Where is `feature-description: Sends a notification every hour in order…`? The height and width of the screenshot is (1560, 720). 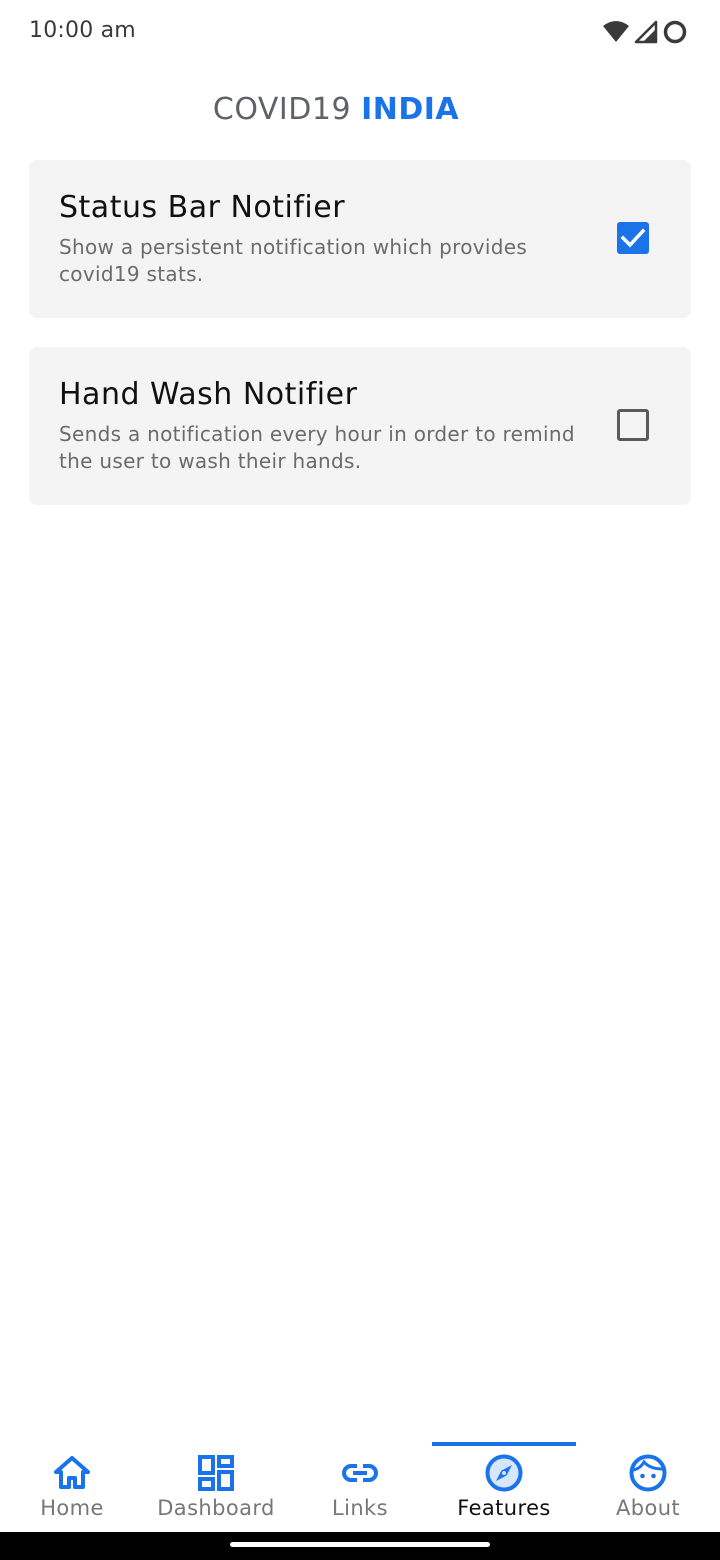
feature-description: Sends a notification every hour in order… is located at coordinates (317, 447).